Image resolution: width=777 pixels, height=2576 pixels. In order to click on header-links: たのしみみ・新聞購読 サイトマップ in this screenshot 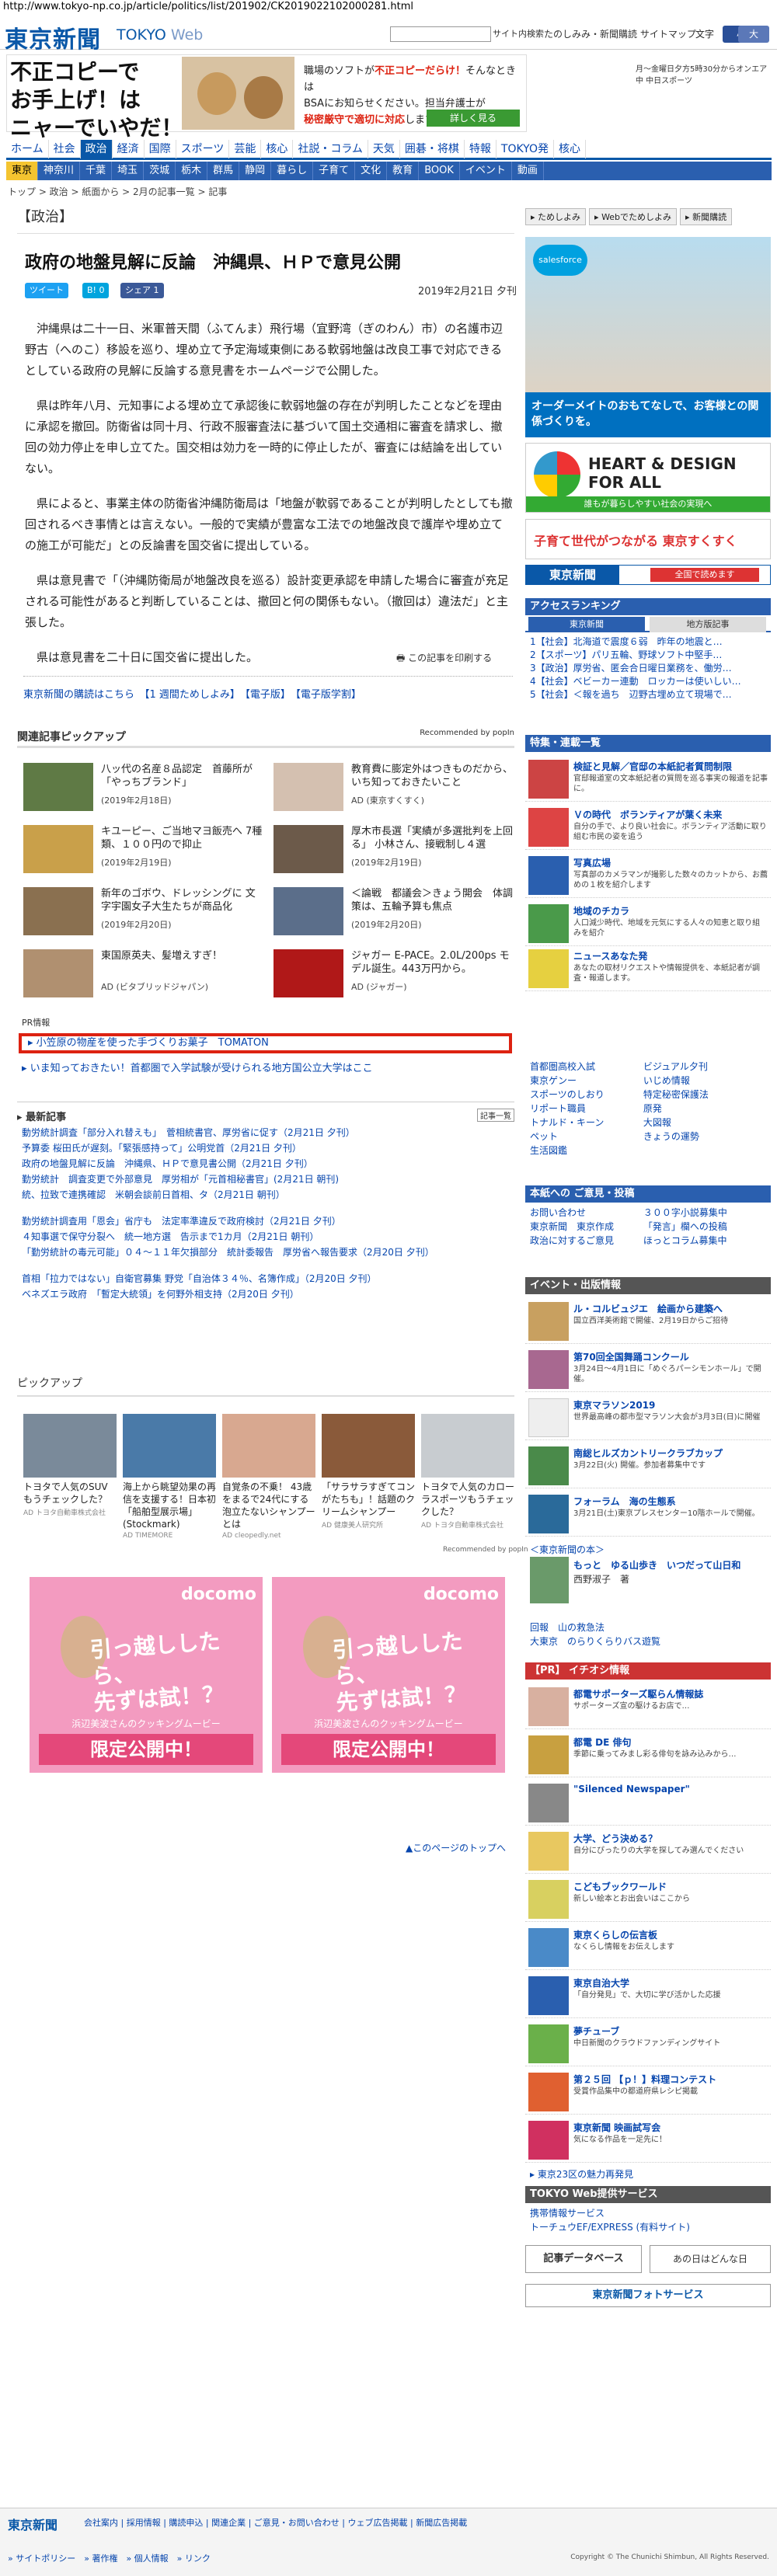, I will do `click(620, 34)`.